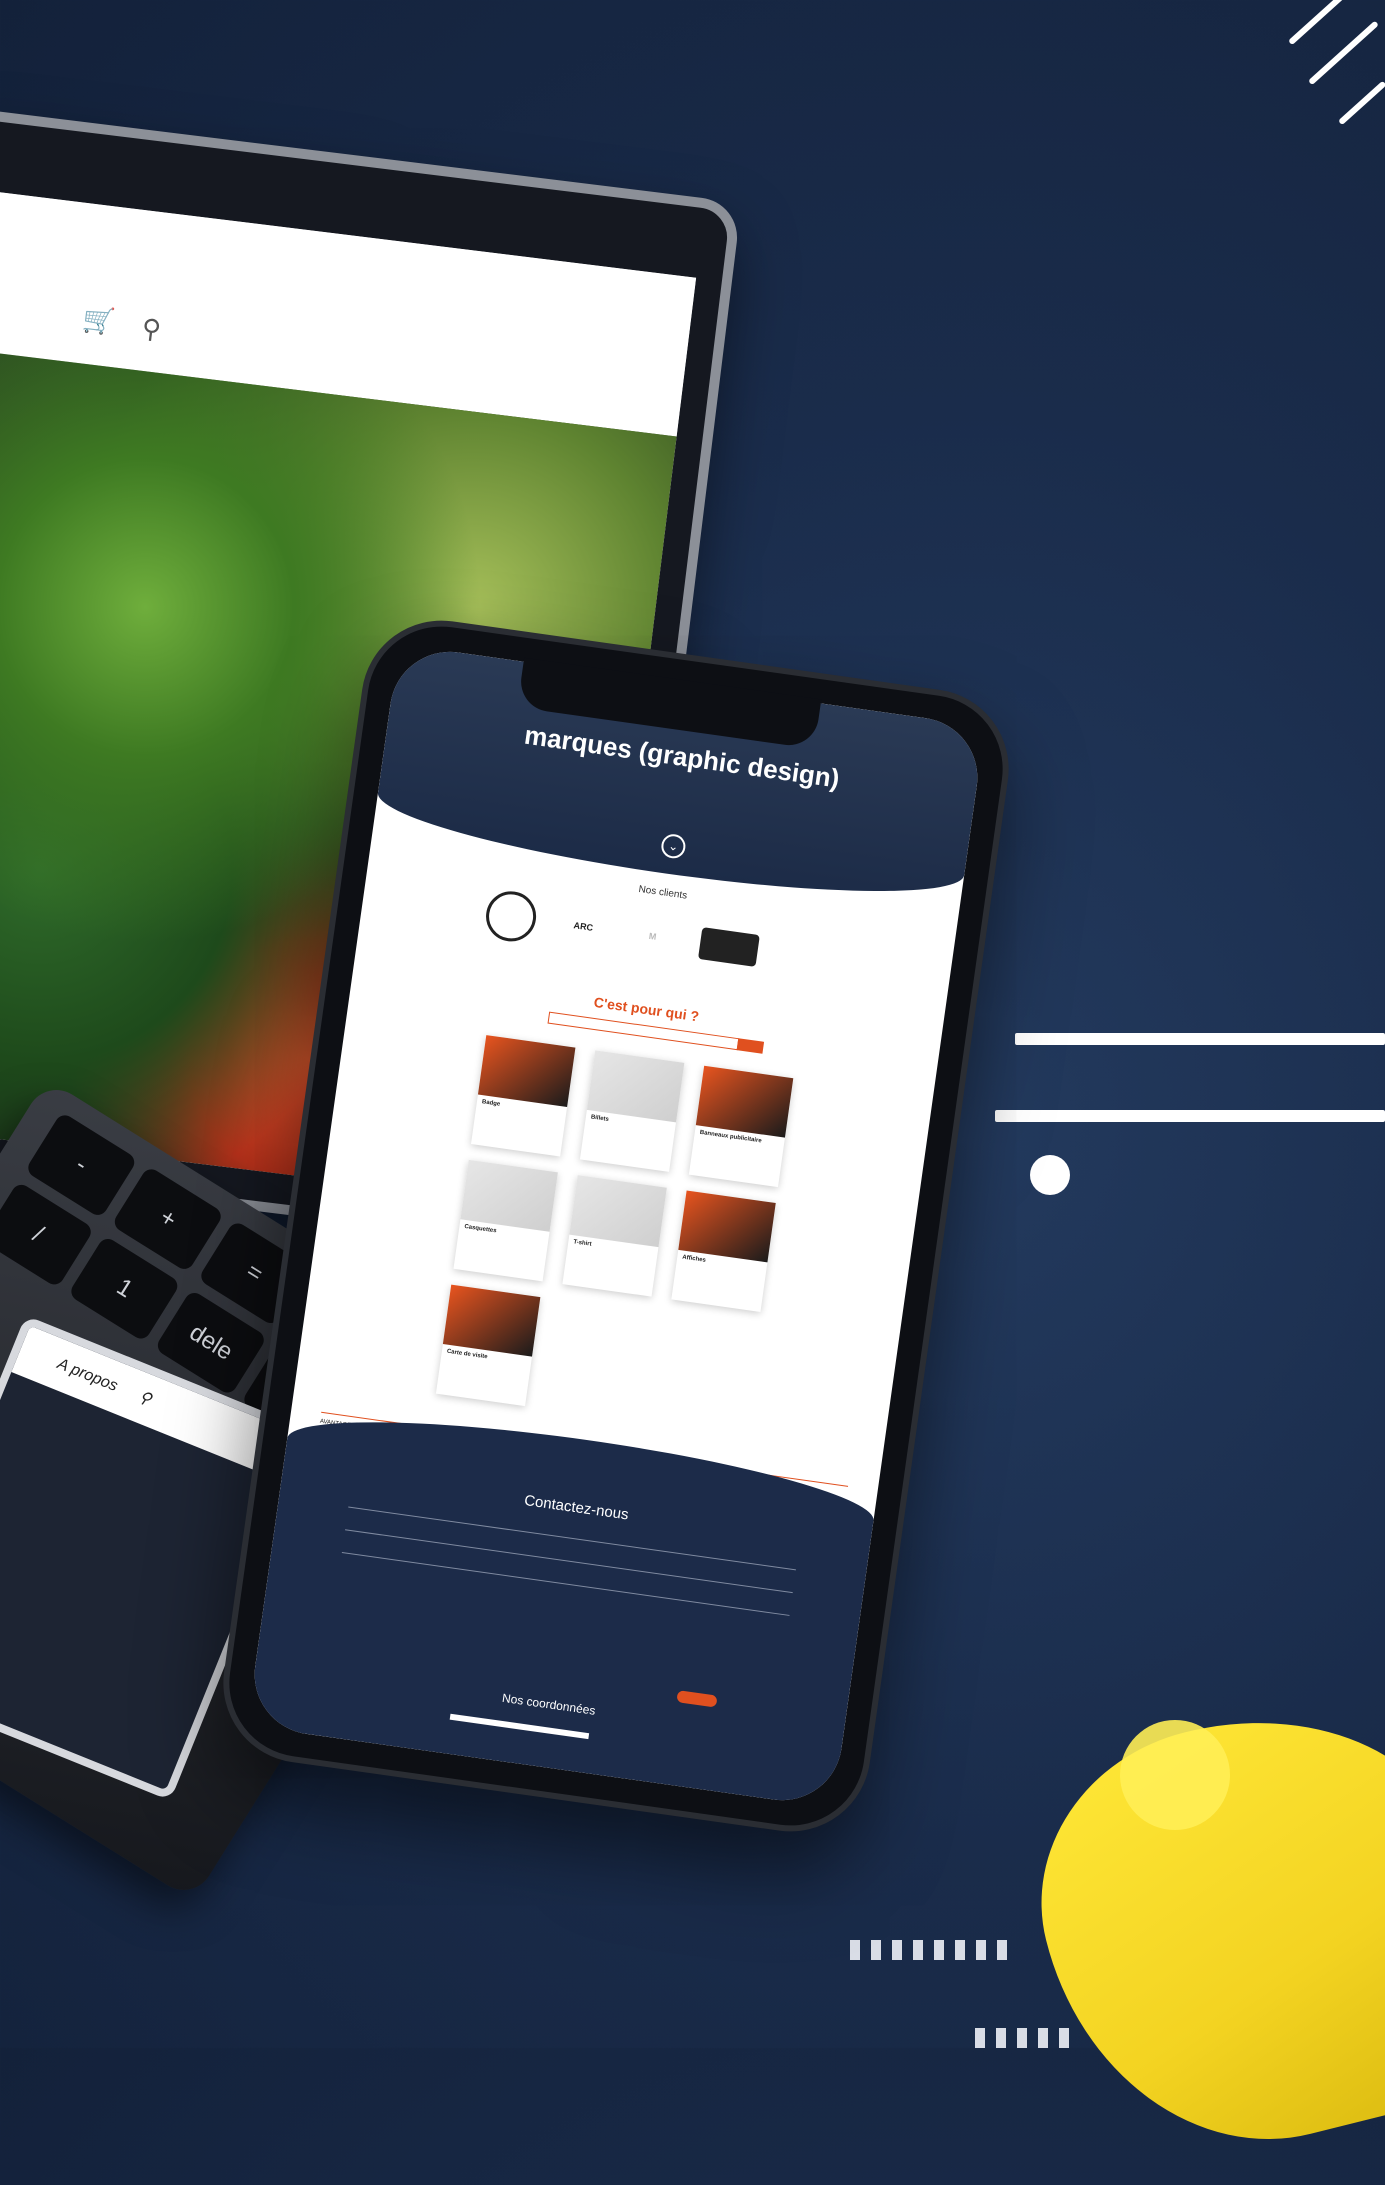 The height and width of the screenshot is (2185, 1385). I want to click on product-card: Carte de visite, so click(488, 1345).